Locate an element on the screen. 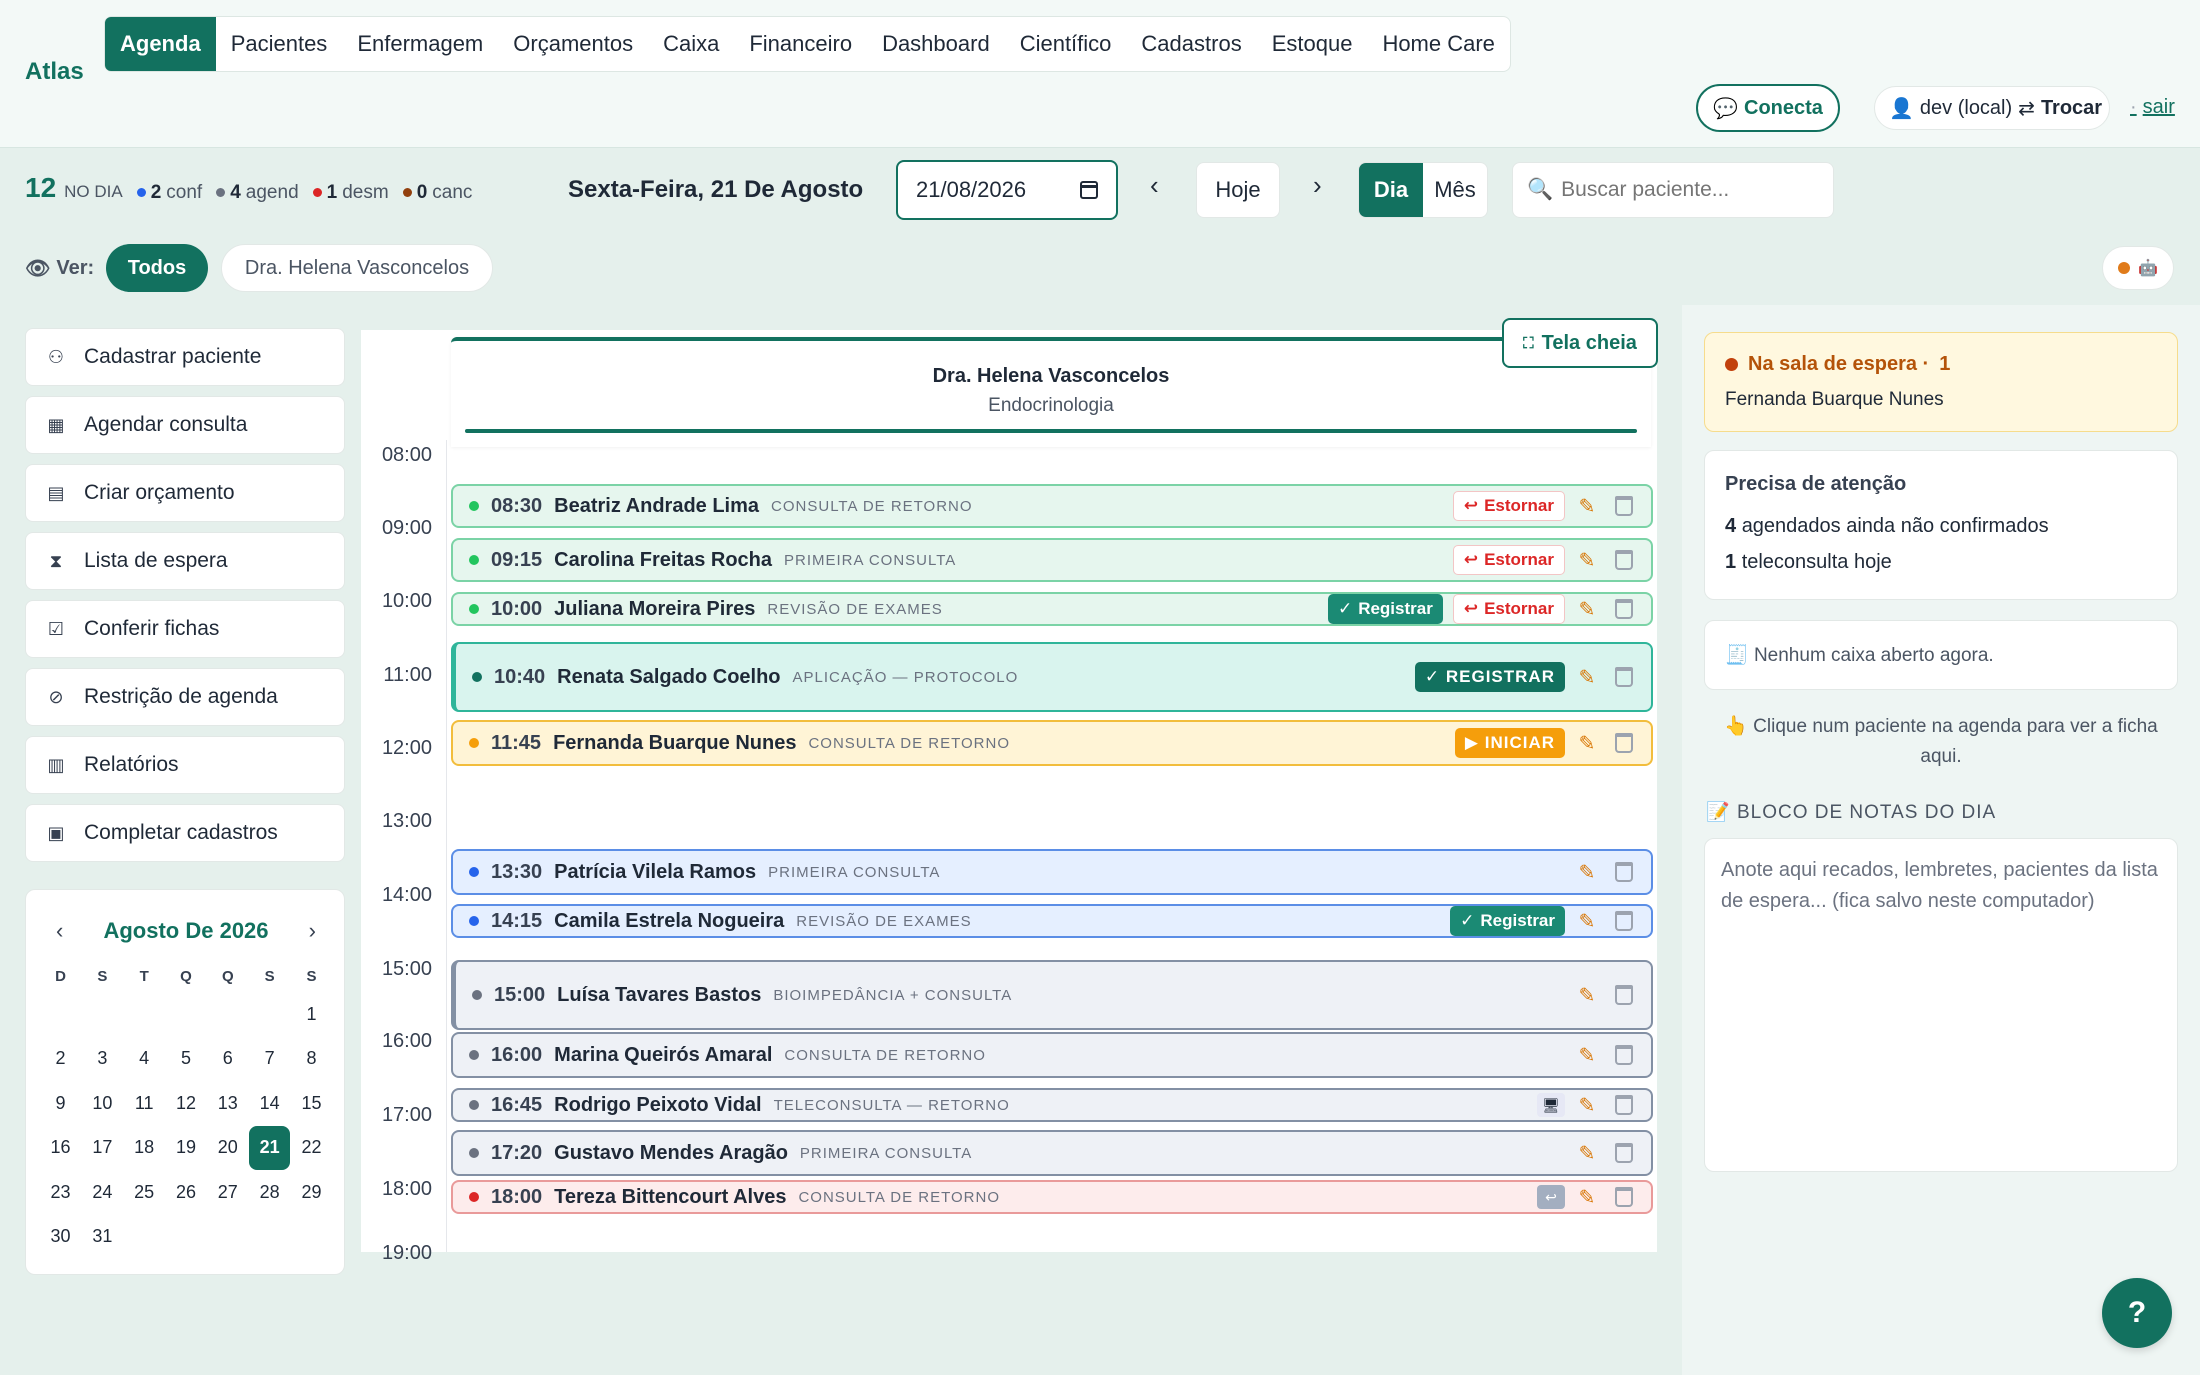  attention-item: 1 teleconsulta hoje is located at coordinates (1808, 562).